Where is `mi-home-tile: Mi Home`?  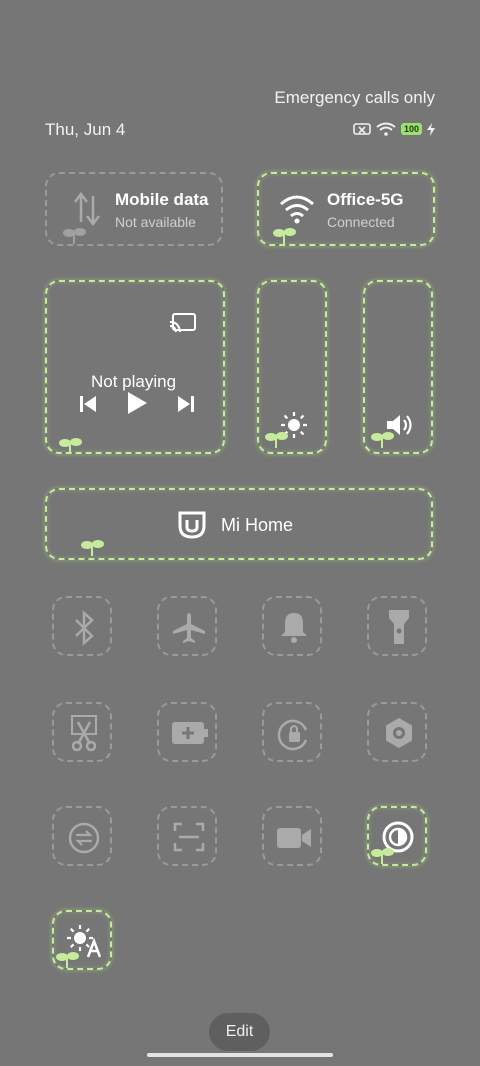 mi-home-tile: Mi Home is located at coordinates (239, 524).